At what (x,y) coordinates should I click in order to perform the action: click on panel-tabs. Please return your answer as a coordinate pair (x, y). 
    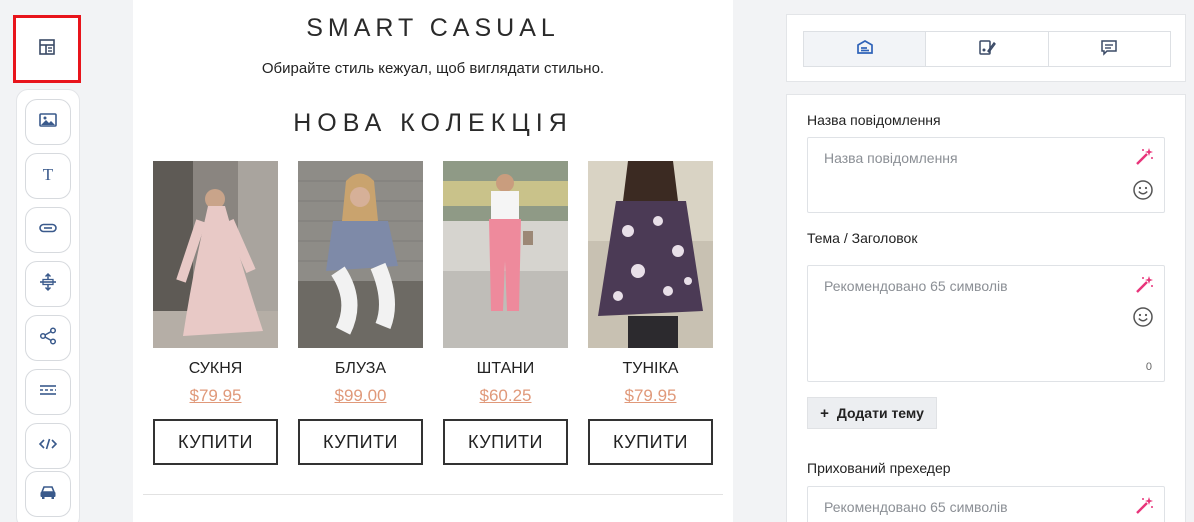
    Looking at the image, I should click on (987, 49).